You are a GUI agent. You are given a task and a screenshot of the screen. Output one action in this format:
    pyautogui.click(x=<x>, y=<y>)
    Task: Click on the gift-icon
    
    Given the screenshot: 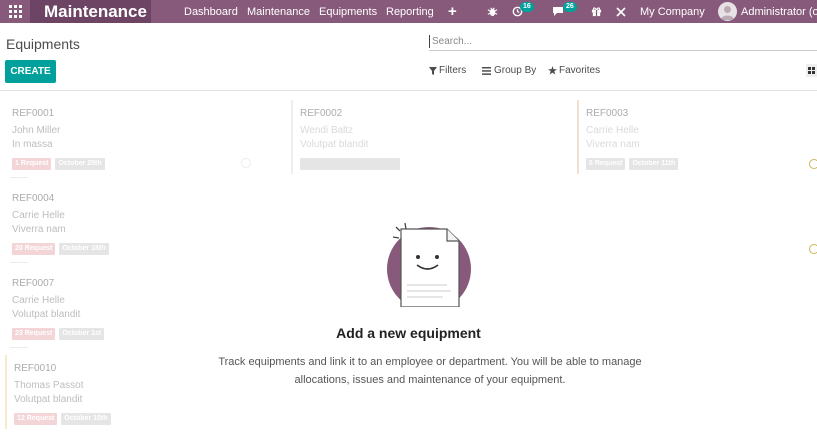 What is the action you would take?
    pyautogui.click(x=596, y=11)
    